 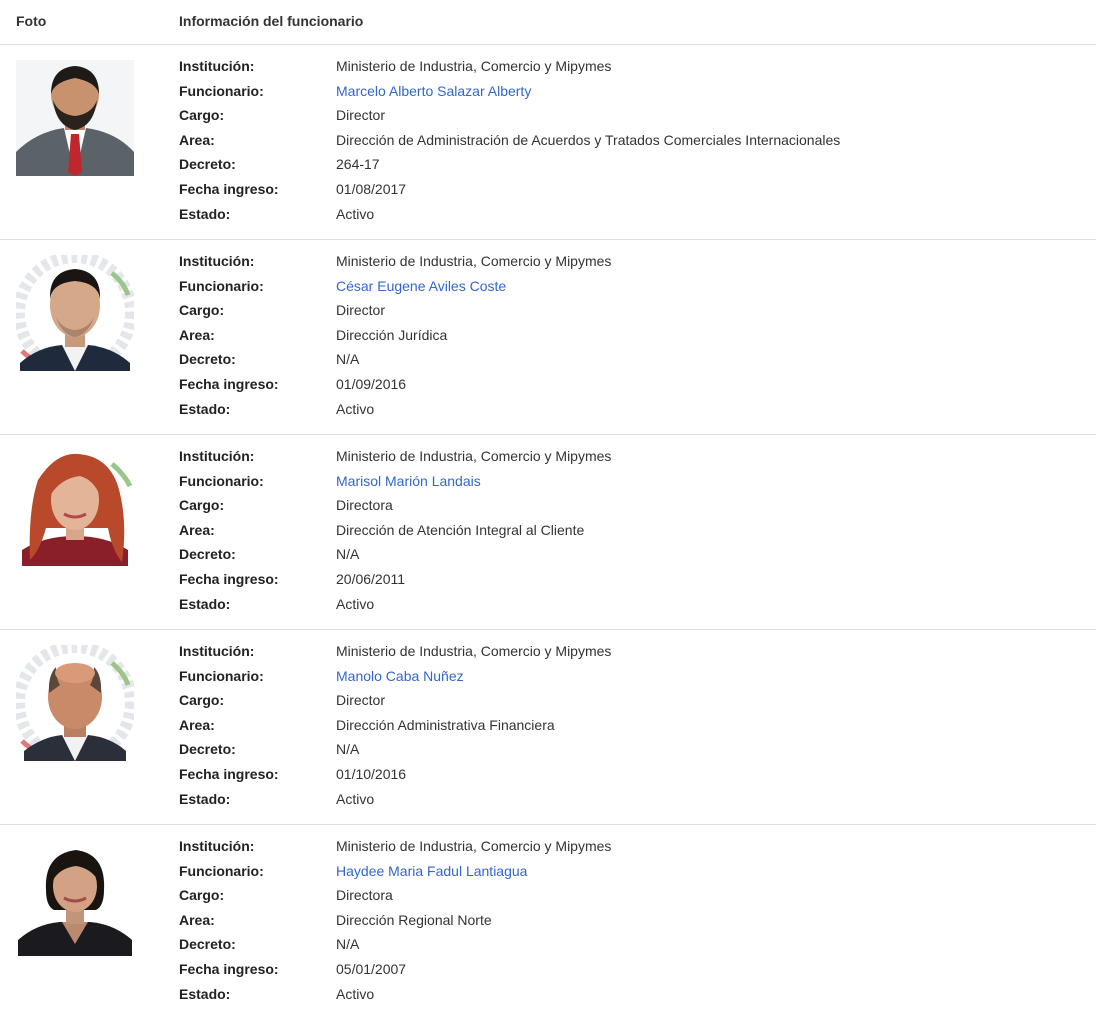 What do you see at coordinates (431, 871) in the screenshot?
I see `funcionario-link: Haydee Maria Fadul Lantiagua` at bounding box center [431, 871].